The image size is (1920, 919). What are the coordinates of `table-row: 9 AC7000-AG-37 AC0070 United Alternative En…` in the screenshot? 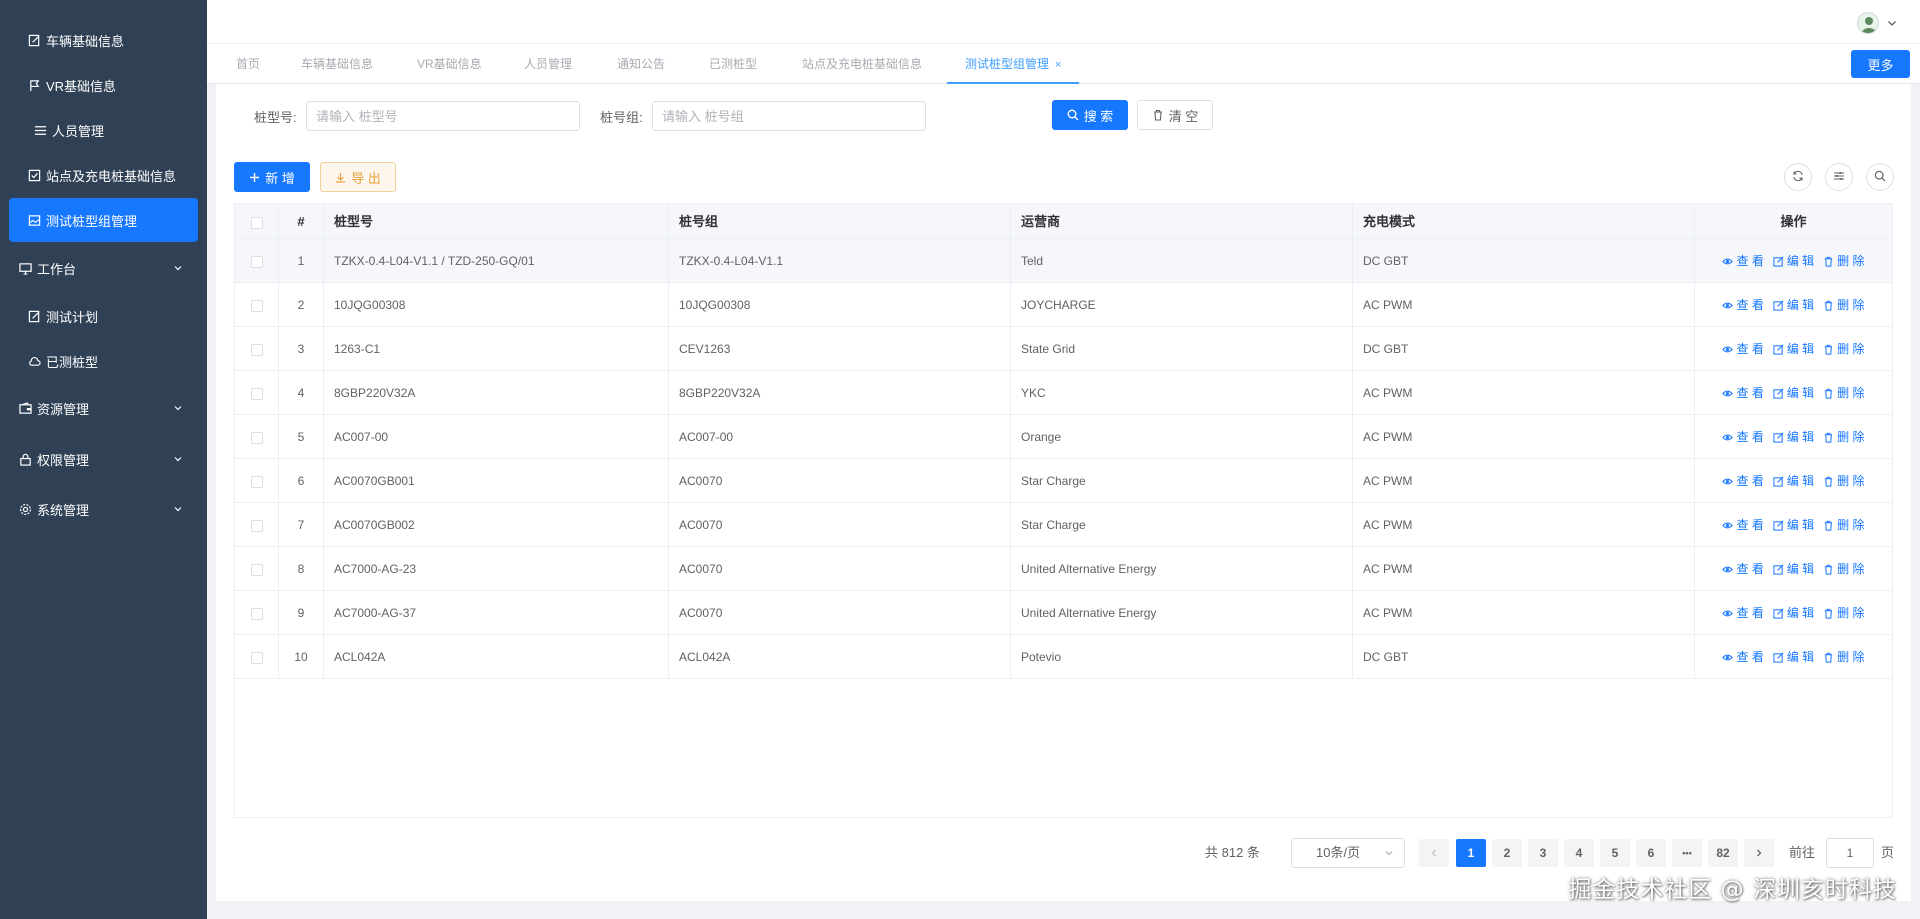 It's located at (1063, 613).